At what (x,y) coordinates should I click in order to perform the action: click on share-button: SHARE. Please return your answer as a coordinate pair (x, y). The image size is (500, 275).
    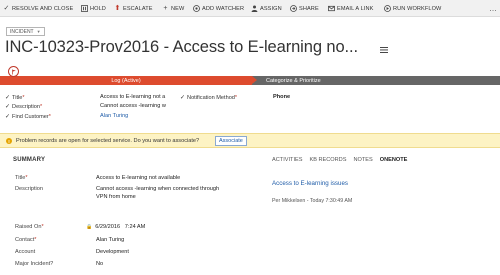
    Looking at the image, I should click on (304, 8).